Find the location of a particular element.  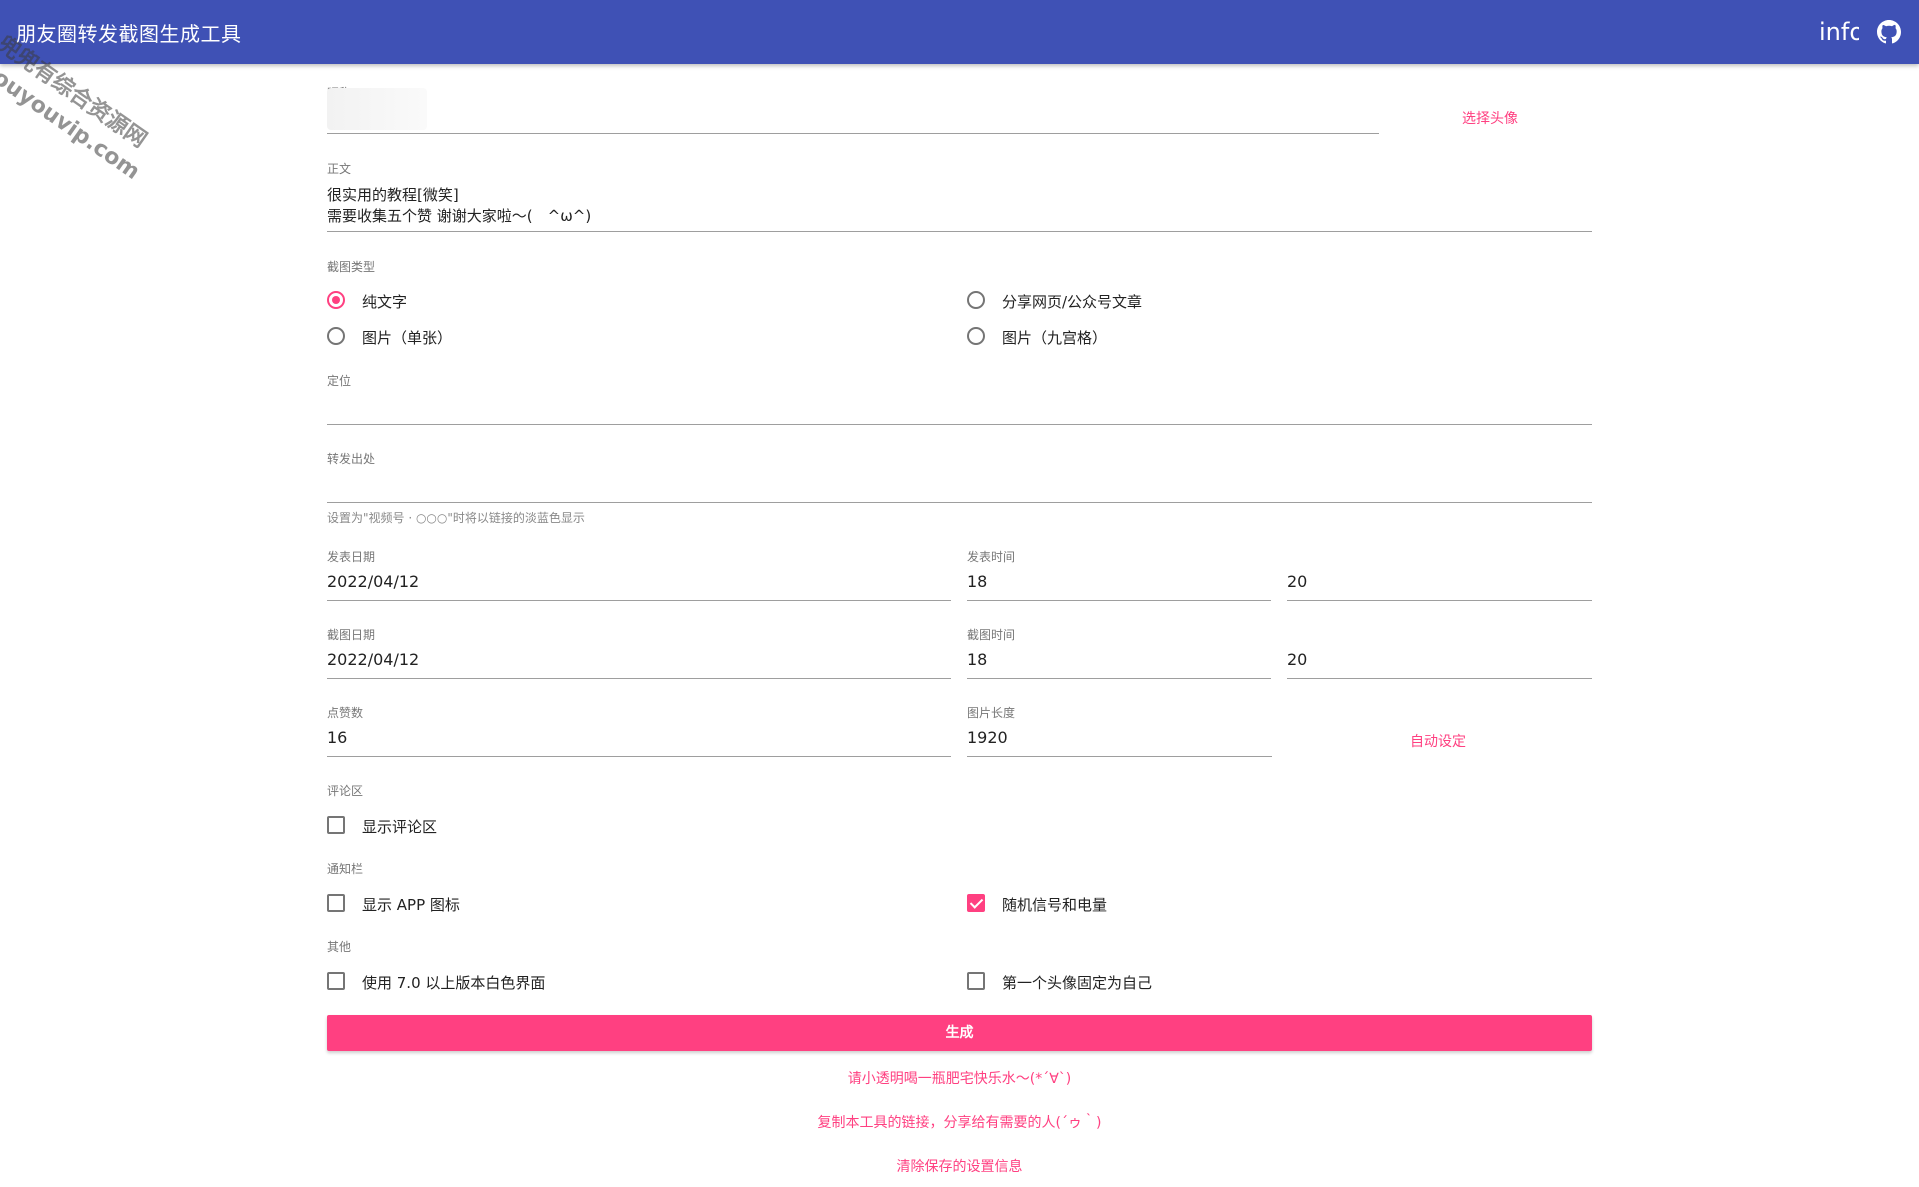

status-bar-label: 通知栏 is located at coordinates (345, 869).